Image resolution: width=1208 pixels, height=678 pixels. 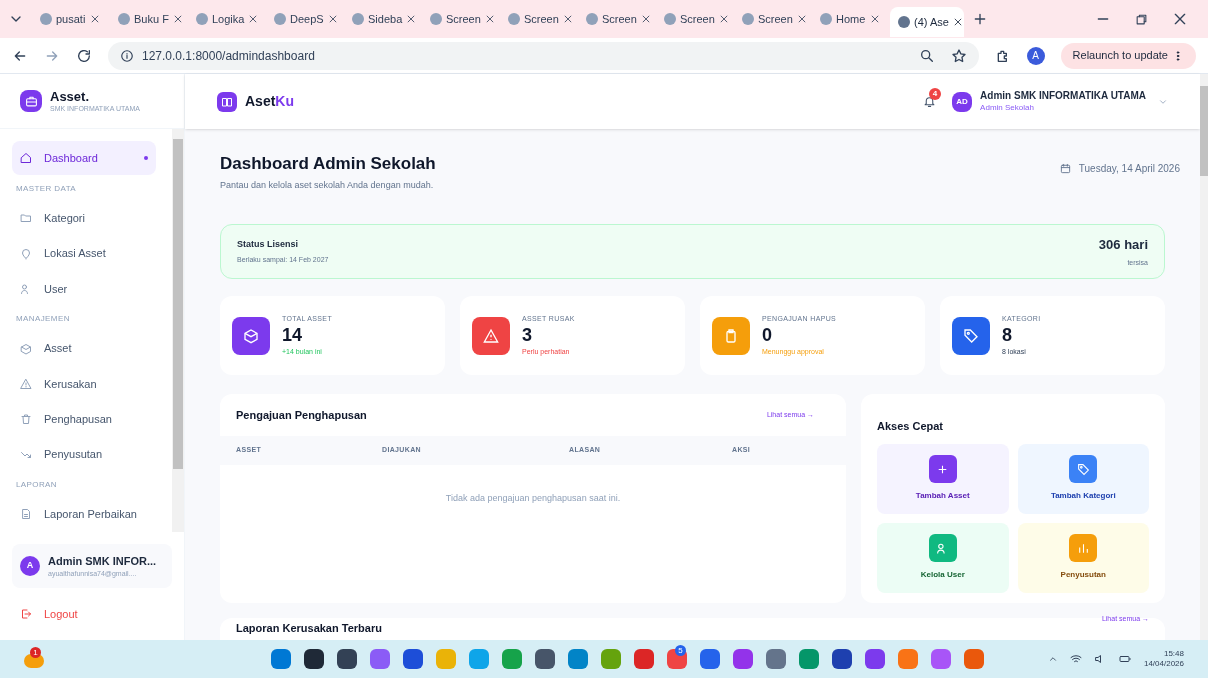 I want to click on profile-avatar: A, so click(x=1035, y=55).